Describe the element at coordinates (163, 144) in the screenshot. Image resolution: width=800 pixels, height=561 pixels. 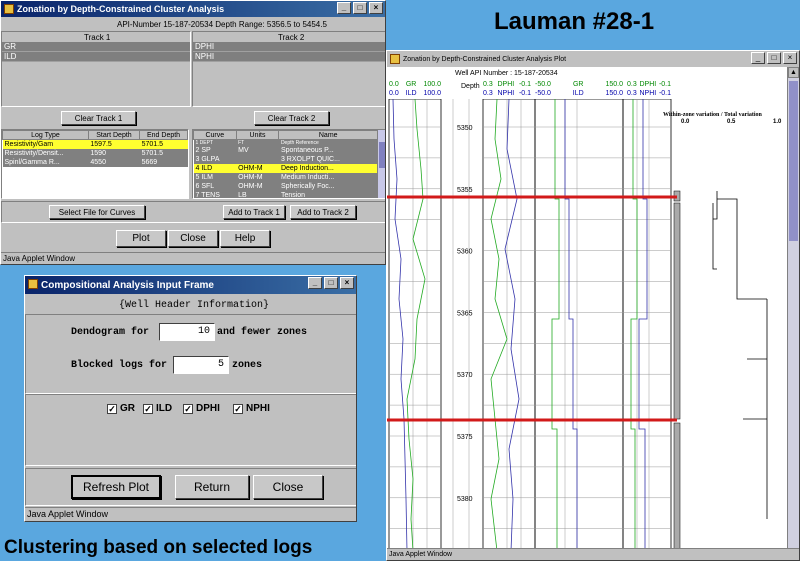
I see `cell: 5701.5` at that location.